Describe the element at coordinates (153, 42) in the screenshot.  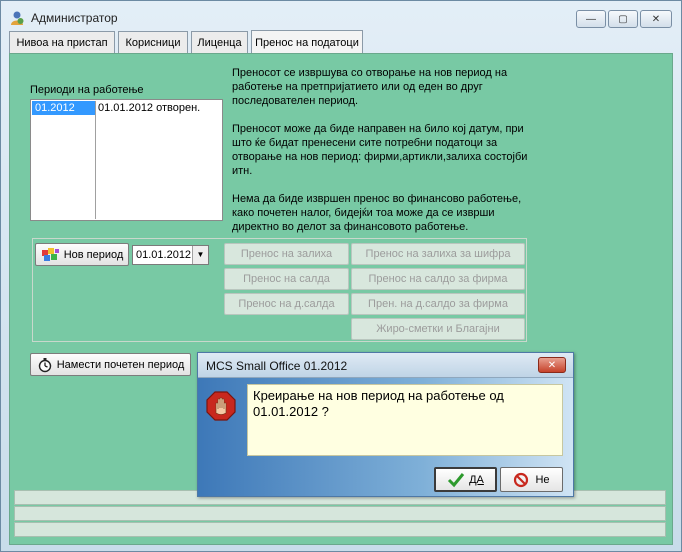
I see `tab-users: Корисници` at that location.